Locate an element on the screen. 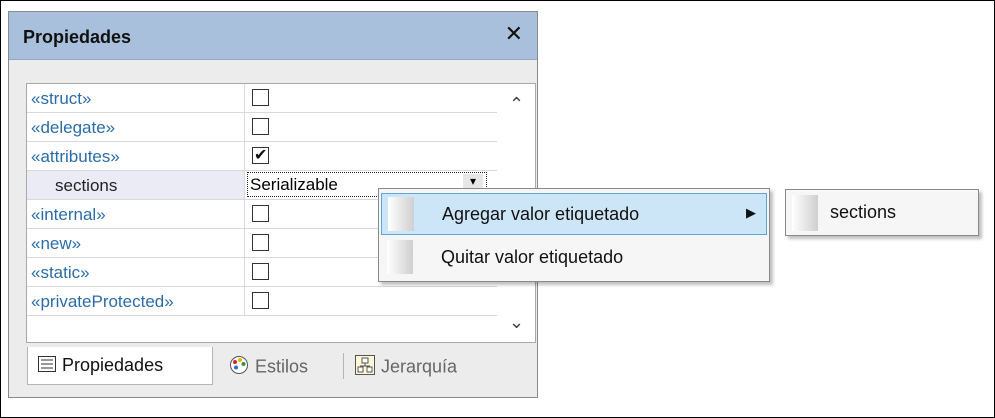  properties-icon is located at coordinates (47, 366).